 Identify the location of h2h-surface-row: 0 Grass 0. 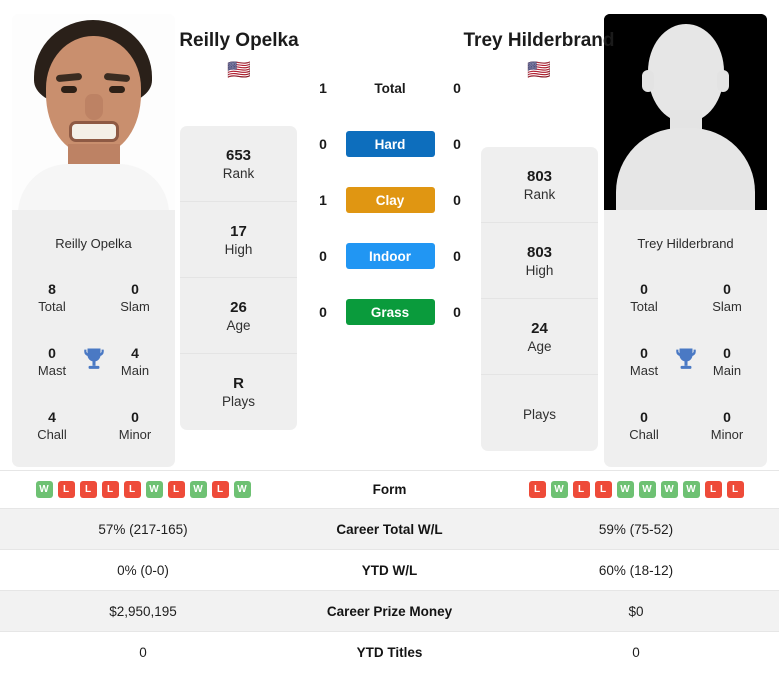
(390, 312).